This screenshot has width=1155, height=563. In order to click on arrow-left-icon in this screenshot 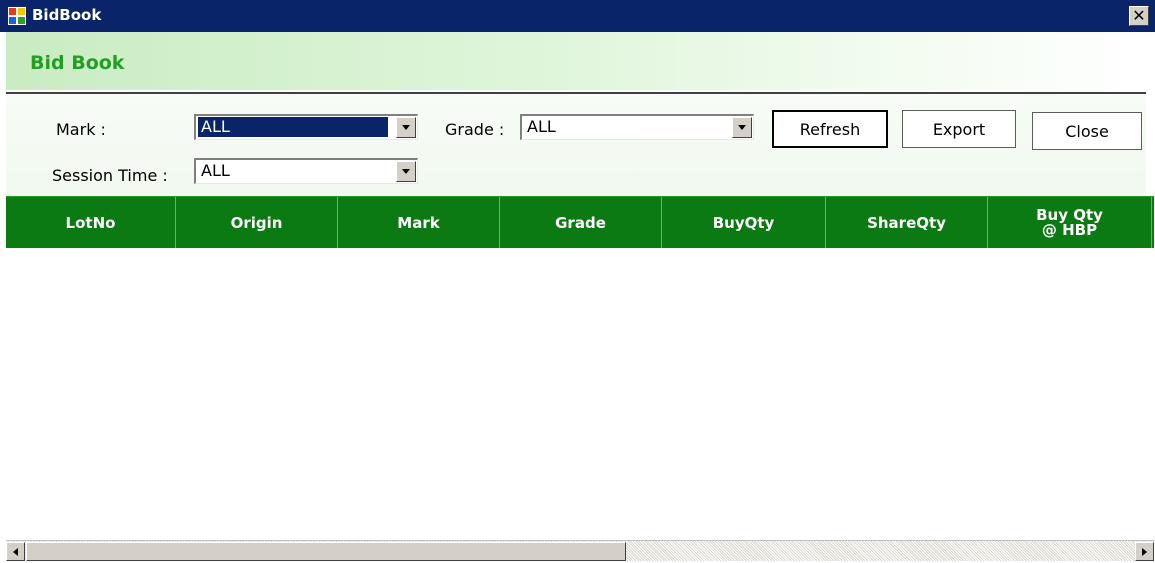, I will do `click(15, 551)`.